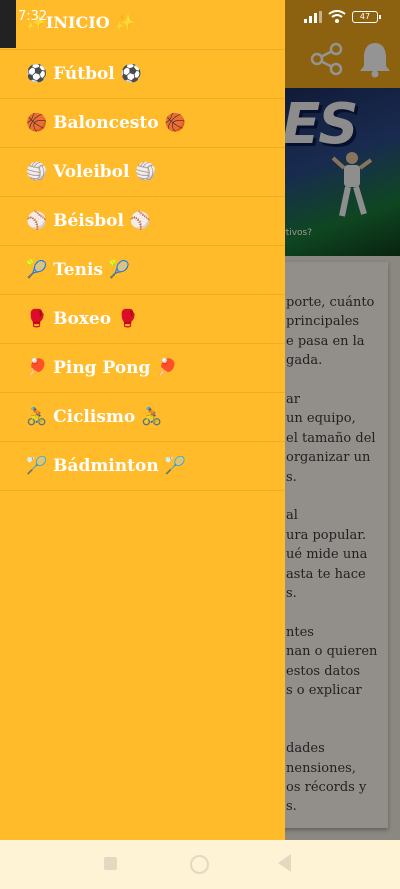 Image resolution: width=400 pixels, height=889 pixels. What do you see at coordinates (142, 25) in the screenshot?
I see `menu-item-inicio: ✨INICIO ✨` at bounding box center [142, 25].